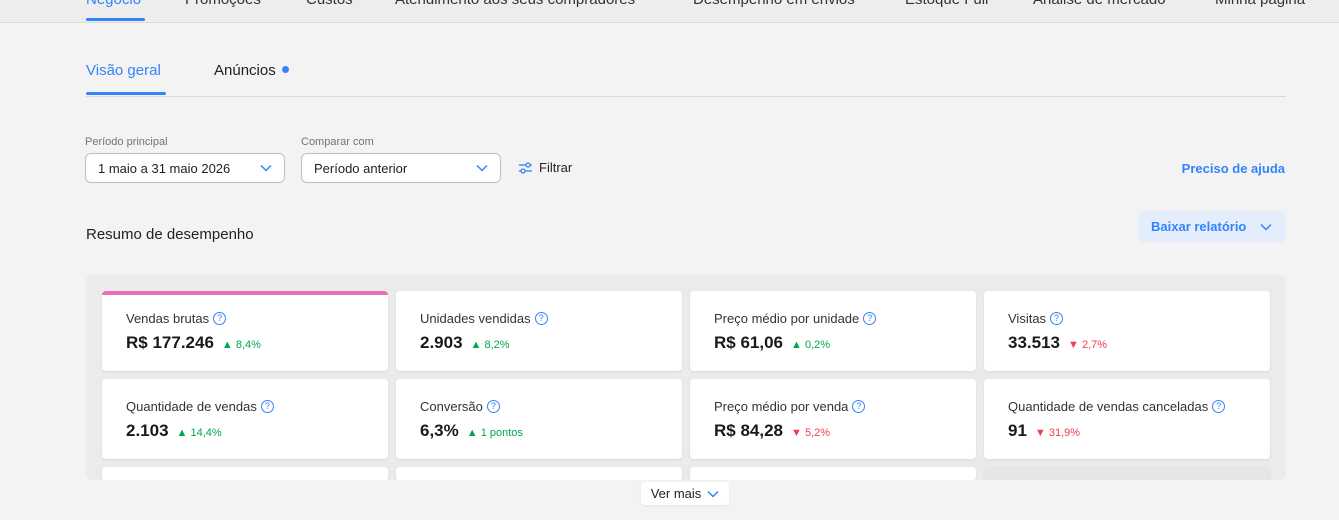  Describe the element at coordinates (475, 318) in the screenshot. I see `metric-title: Unidades vendidas` at that location.